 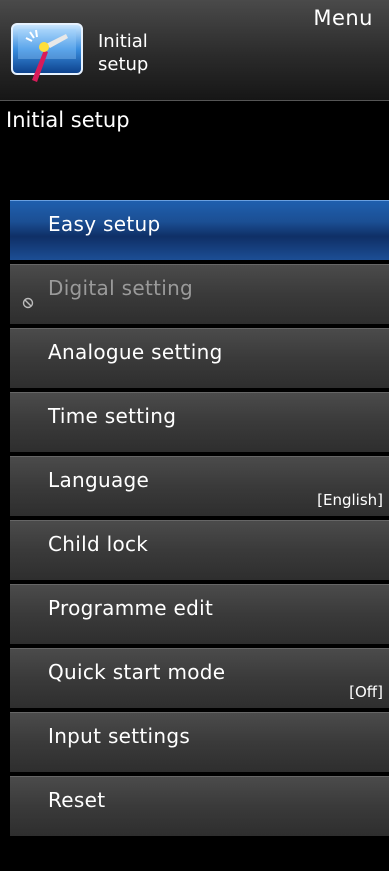 What do you see at coordinates (104, 224) in the screenshot?
I see `menu-item-label: Easy setup` at bounding box center [104, 224].